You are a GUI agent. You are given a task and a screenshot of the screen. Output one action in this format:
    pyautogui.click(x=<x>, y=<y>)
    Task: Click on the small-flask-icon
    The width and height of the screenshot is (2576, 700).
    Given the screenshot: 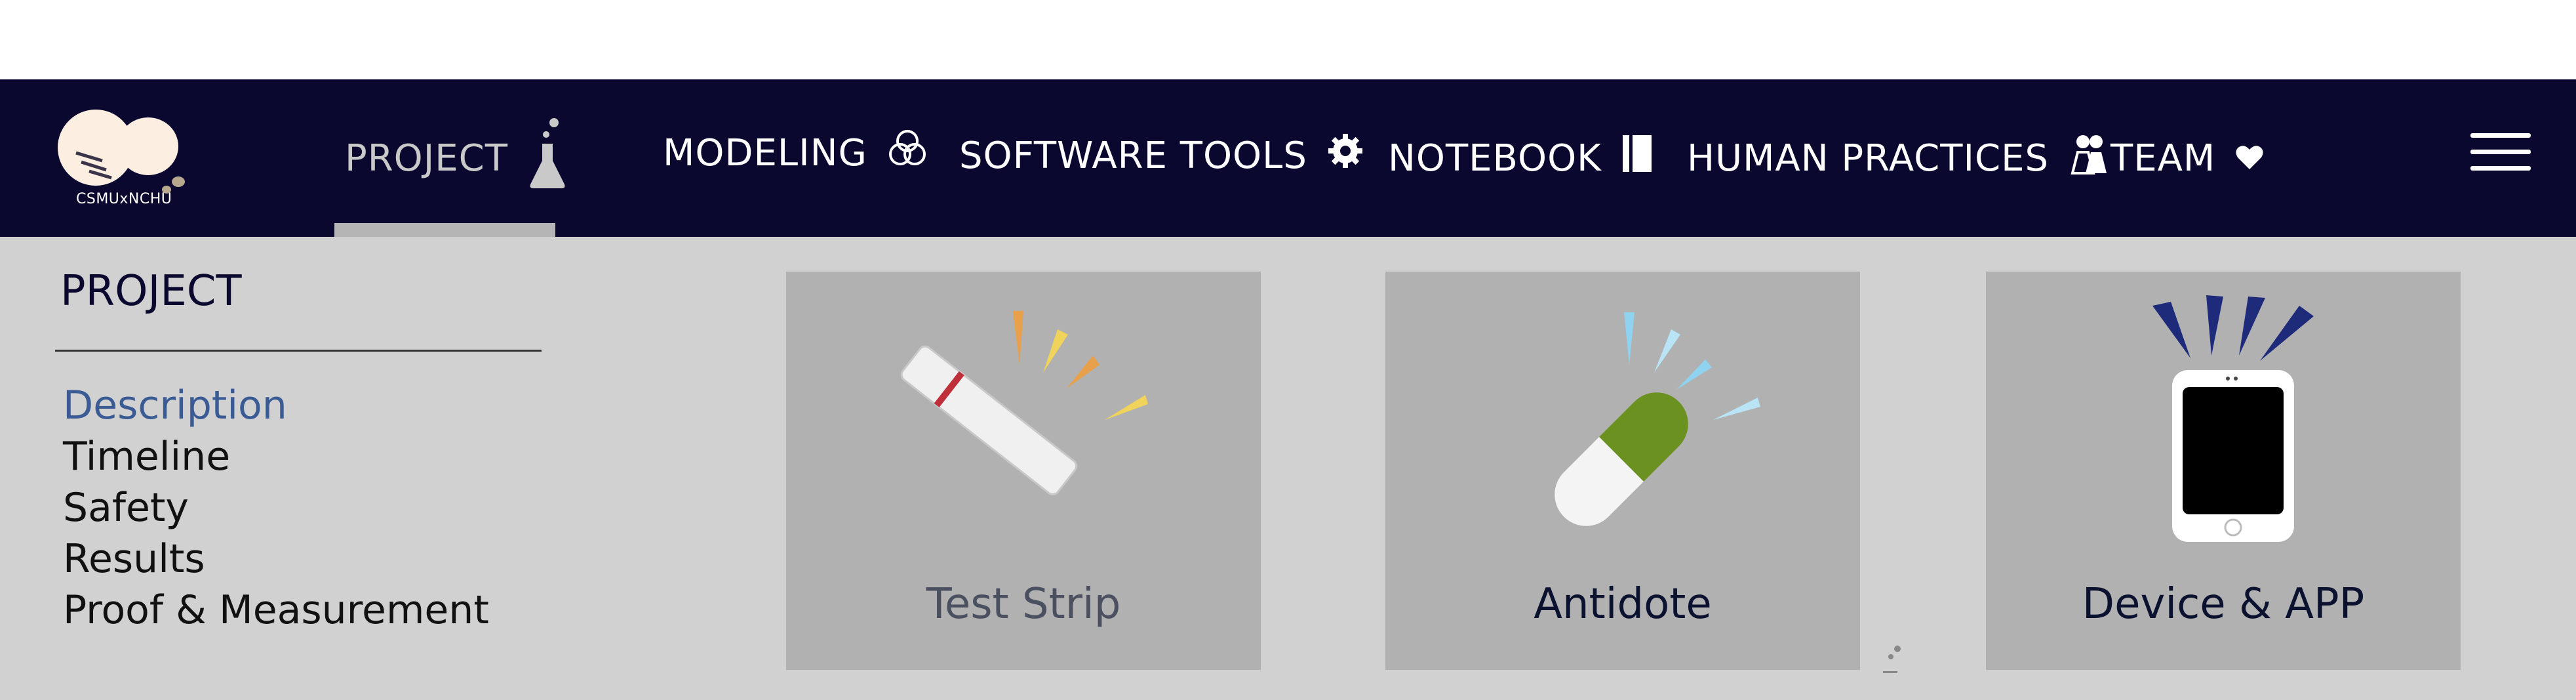 What is the action you would take?
    pyautogui.click(x=1892, y=662)
    